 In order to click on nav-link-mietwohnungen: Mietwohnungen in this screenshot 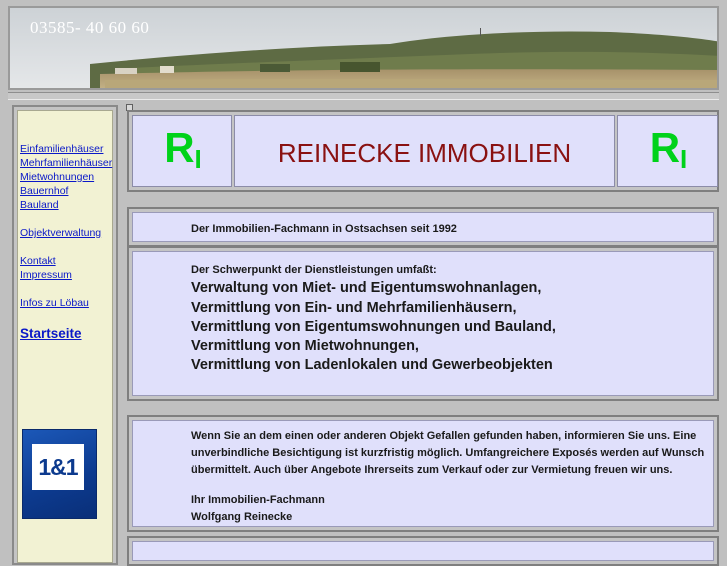, I will do `click(57, 177)`.